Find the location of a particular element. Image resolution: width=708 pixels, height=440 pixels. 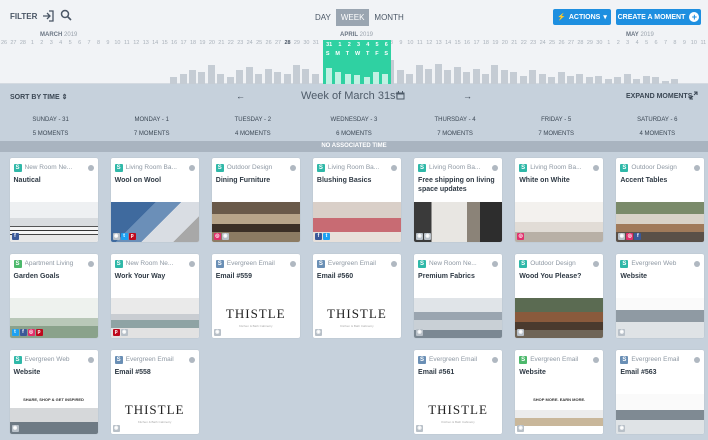

search-icon is located at coordinates (66, 15).